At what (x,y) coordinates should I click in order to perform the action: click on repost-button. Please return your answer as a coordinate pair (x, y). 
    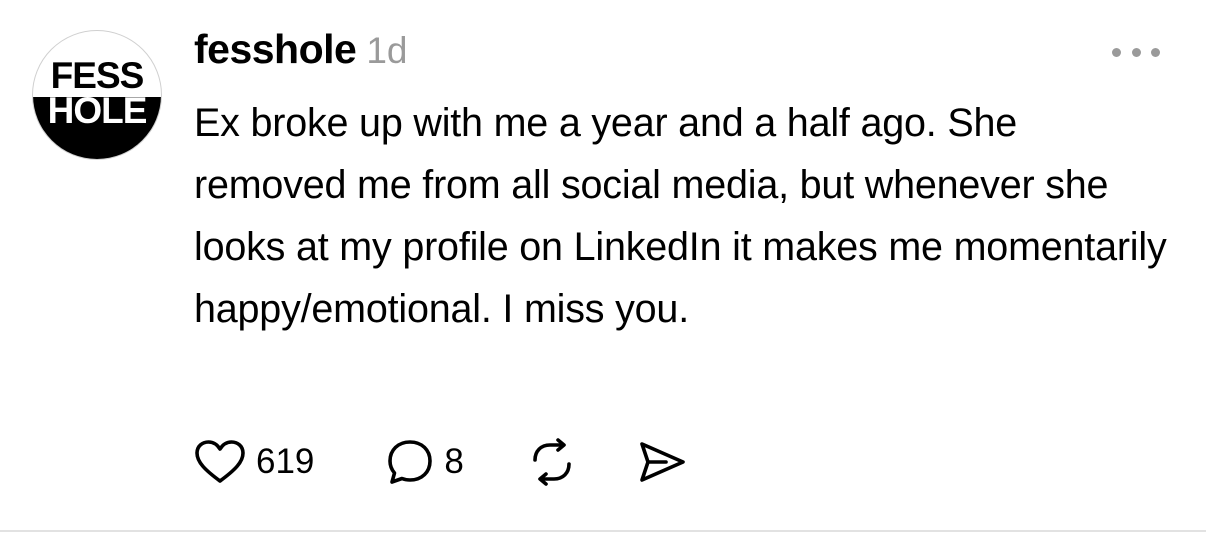
    Looking at the image, I should click on (552, 462).